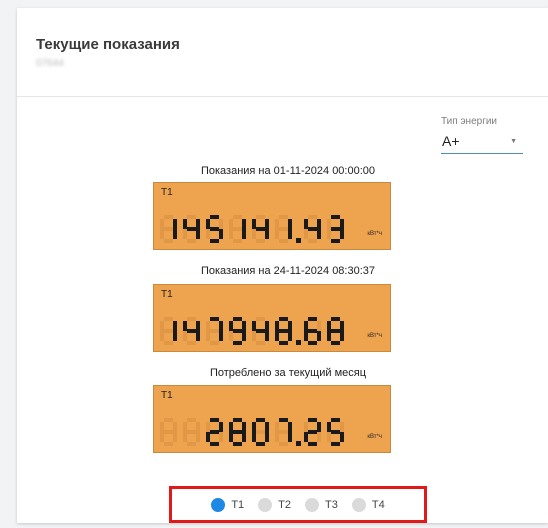  I want to click on lcd-display-current: T1 кВт*ч, so click(272, 318).